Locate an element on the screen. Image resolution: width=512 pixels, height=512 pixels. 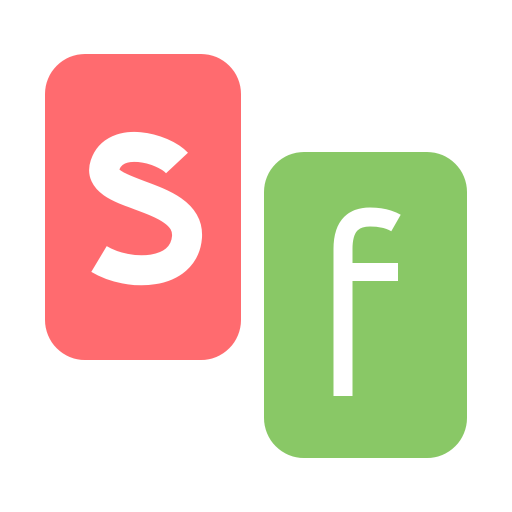
letter-f-crossbar is located at coordinates (370, 272).